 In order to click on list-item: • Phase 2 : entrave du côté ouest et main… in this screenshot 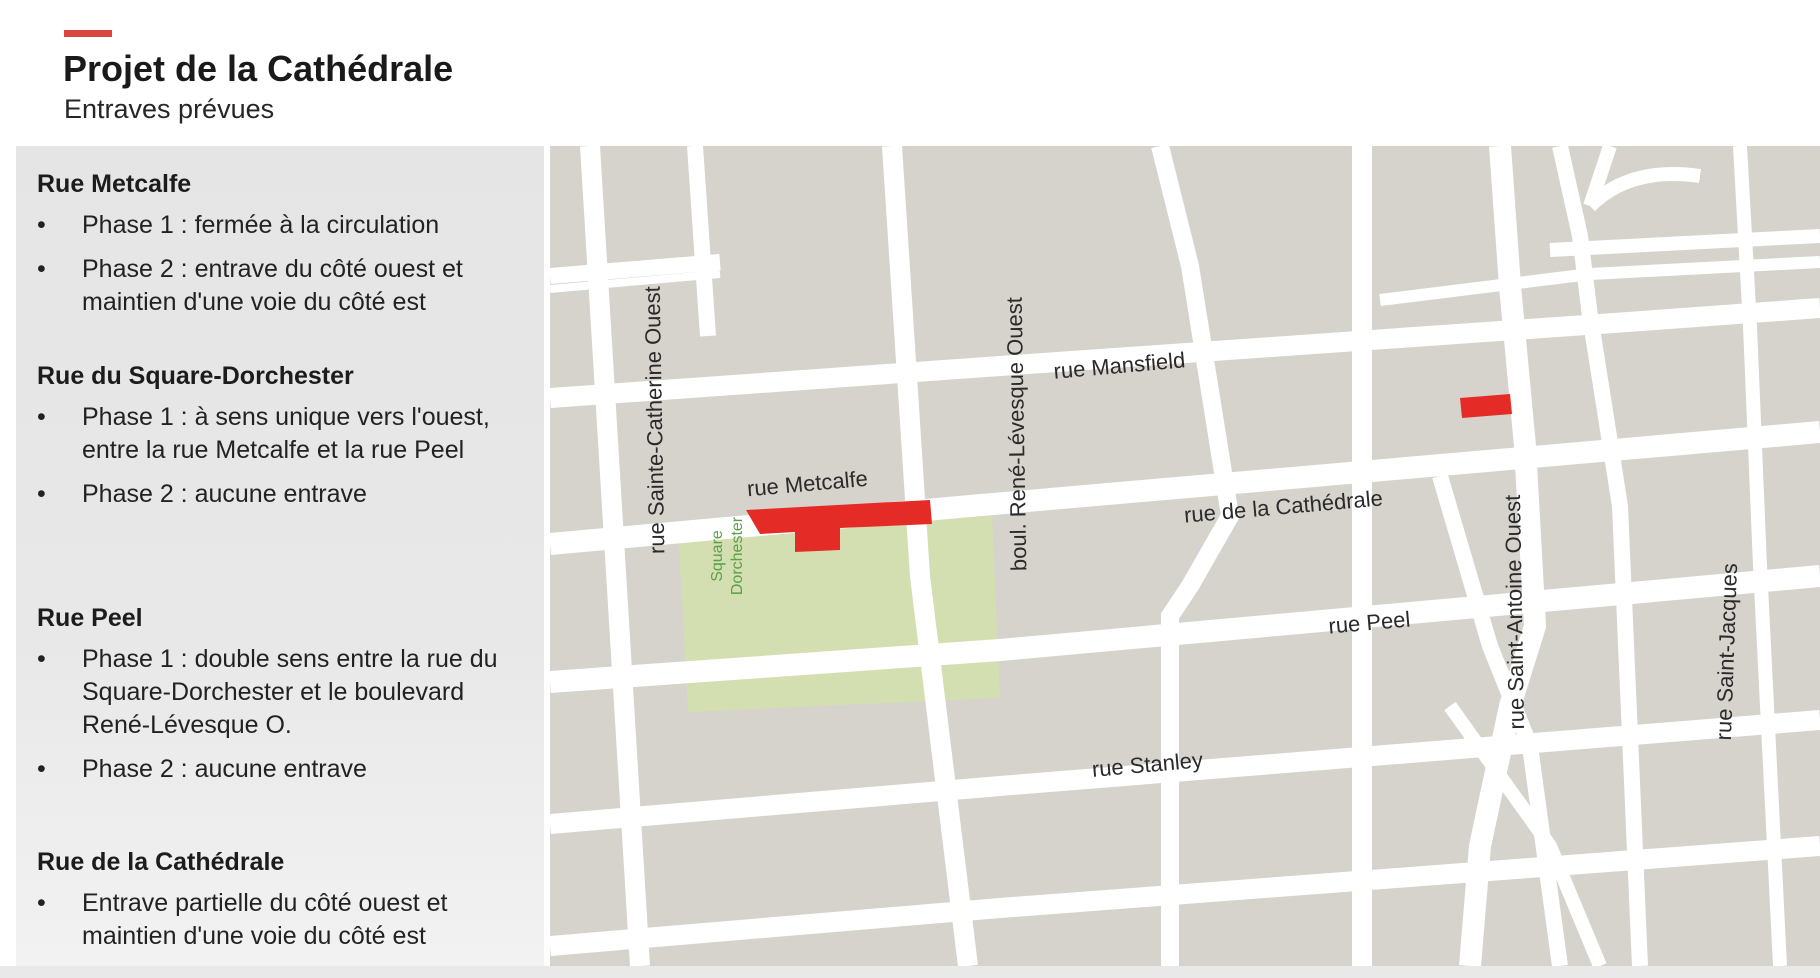, I will do `click(280, 286)`.